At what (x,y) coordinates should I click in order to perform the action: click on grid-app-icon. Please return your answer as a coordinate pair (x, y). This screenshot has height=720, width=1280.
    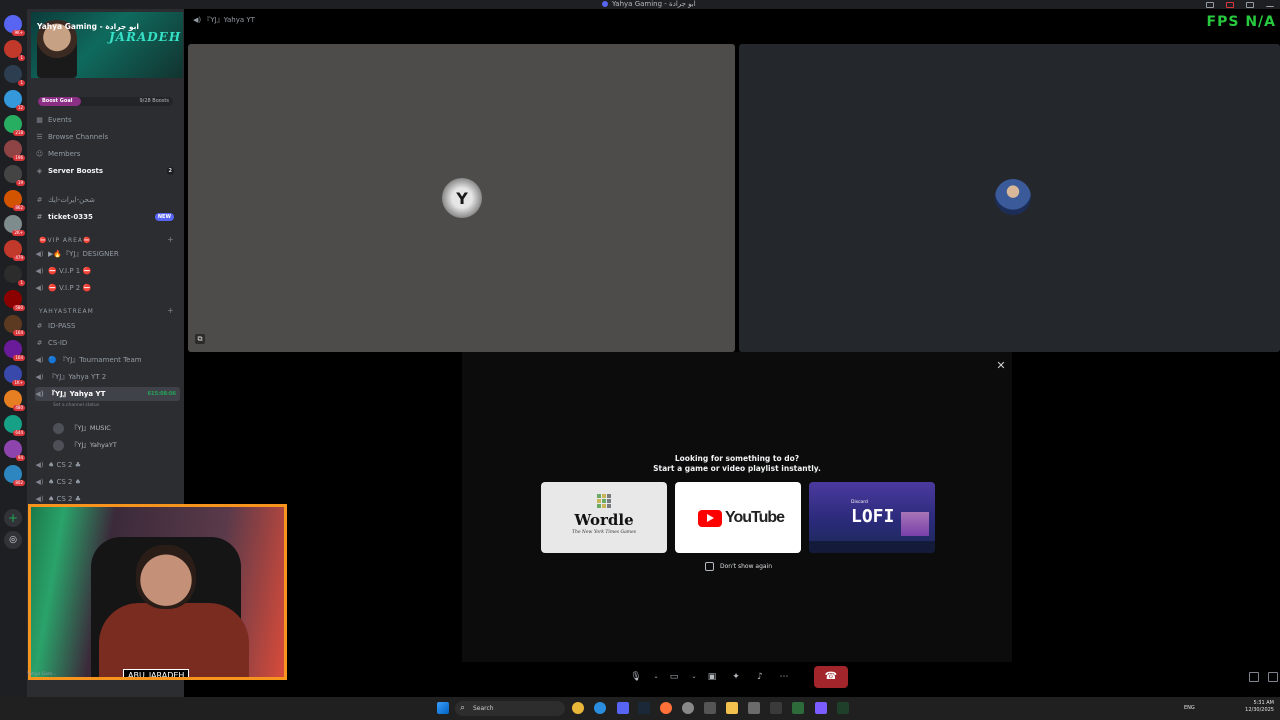
    Looking at the image, I should click on (821, 708).